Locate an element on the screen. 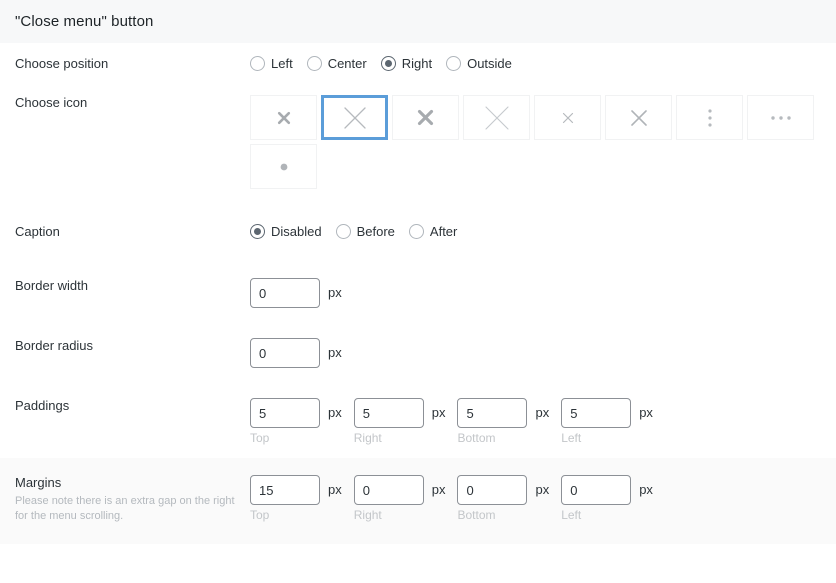  close-x-thin-xlarge-icon is located at coordinates (496, 117).